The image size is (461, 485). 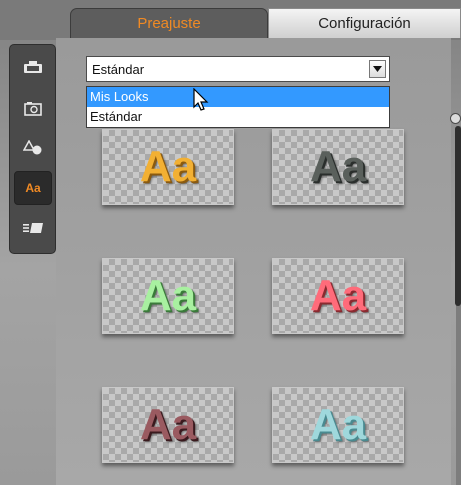 What do you see at coordinates (238, 69) in the screenshot?
I see `preset-category-select: Estándar` at bounding box center [238, 69].